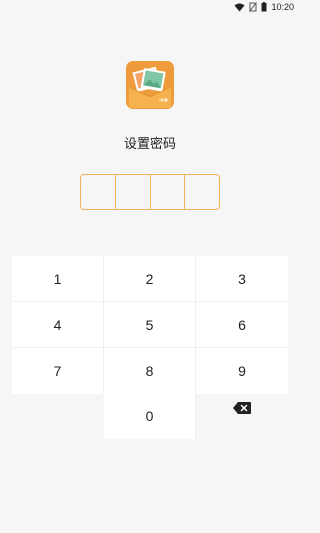  I want to click on app-logo, so click(150, 85).